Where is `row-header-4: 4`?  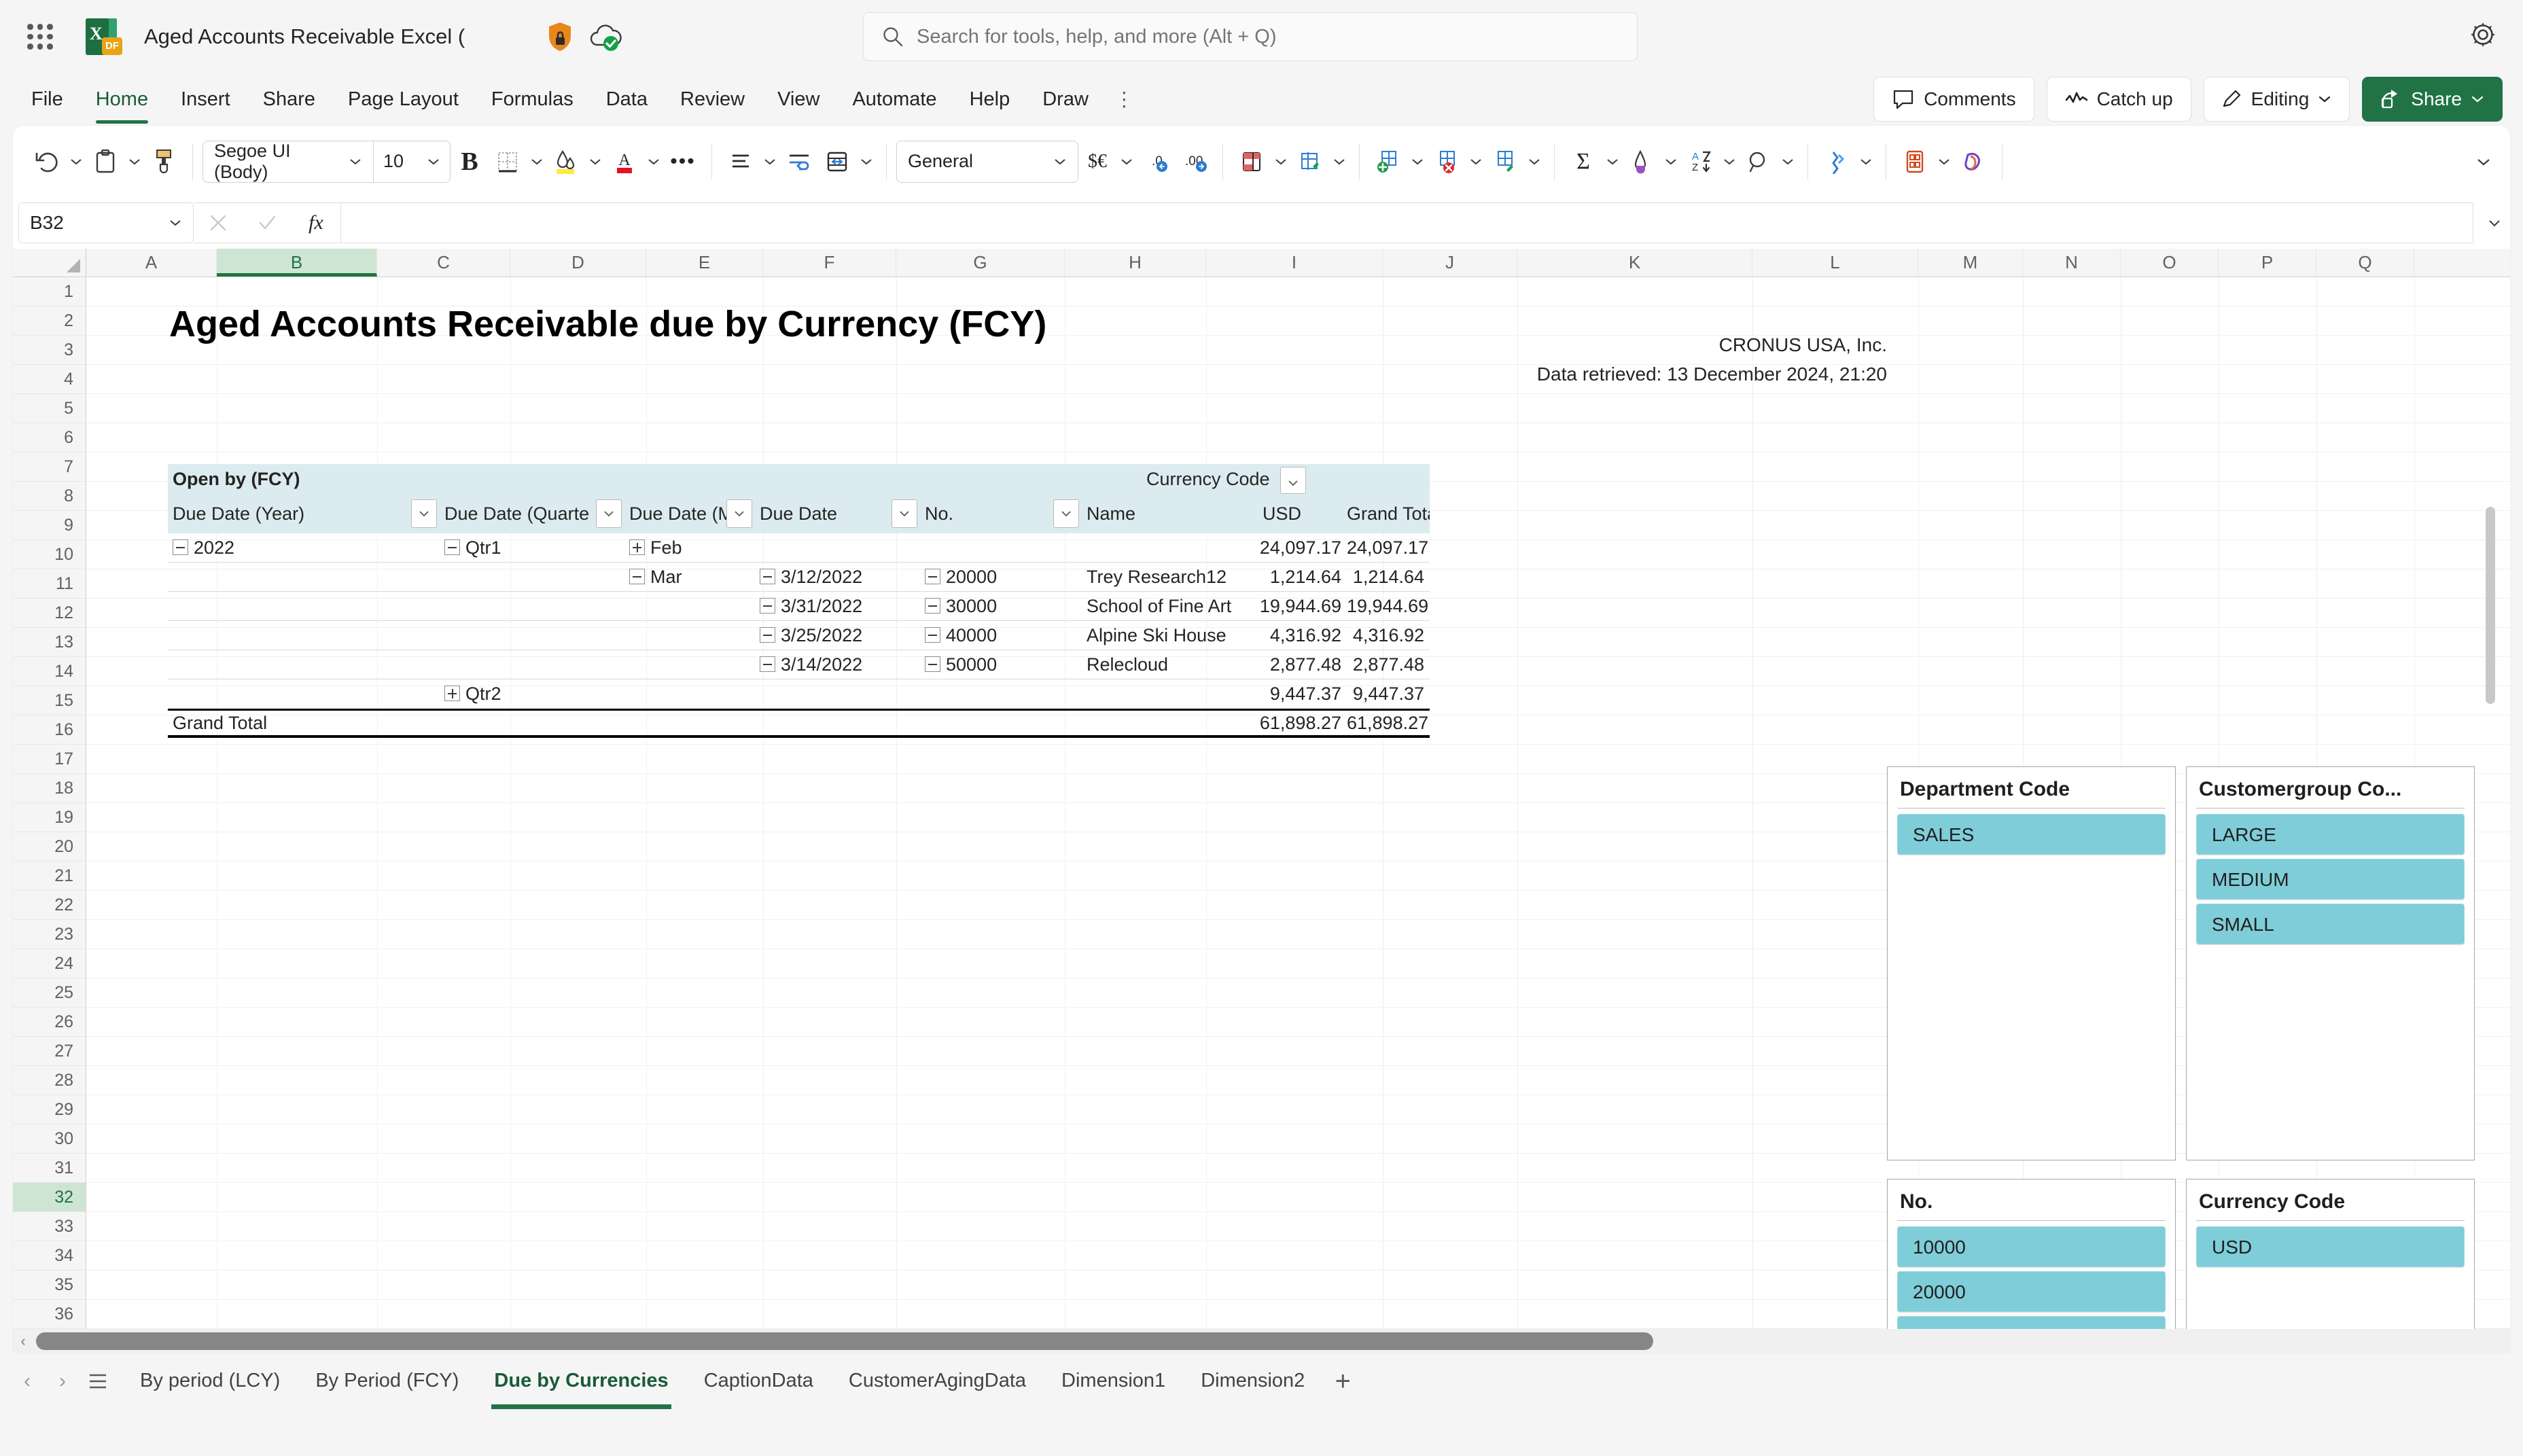
row-header-4: 4 is located at coordinates (49, 379).